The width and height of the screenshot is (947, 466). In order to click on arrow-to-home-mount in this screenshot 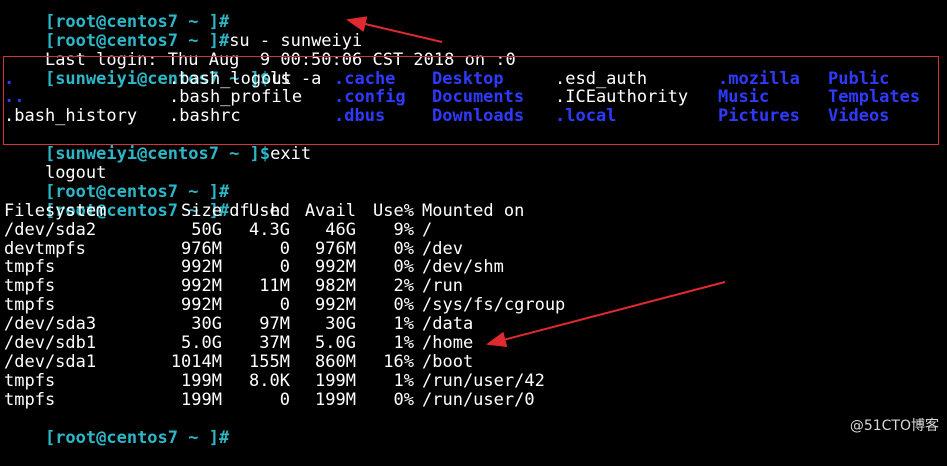, I will do `click(606, 314)`.